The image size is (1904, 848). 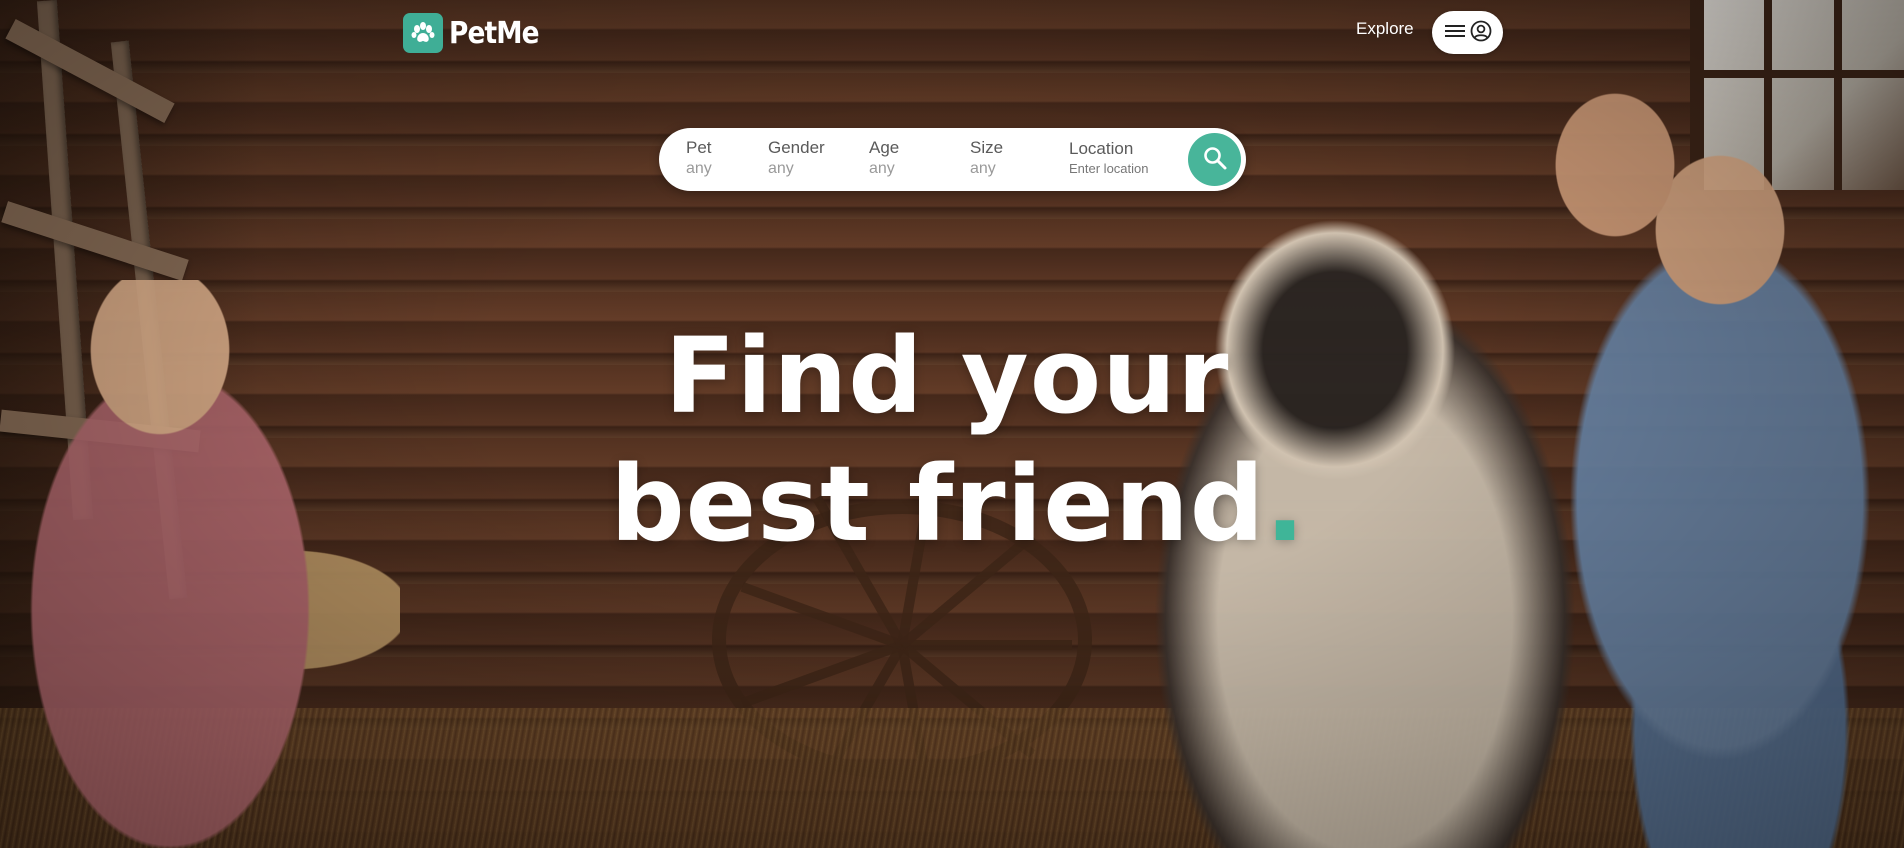 What do you see at coordinates (494, 33) in the screenshot?
I see `brand-name: PetMe` at bounding box center [494, 33].